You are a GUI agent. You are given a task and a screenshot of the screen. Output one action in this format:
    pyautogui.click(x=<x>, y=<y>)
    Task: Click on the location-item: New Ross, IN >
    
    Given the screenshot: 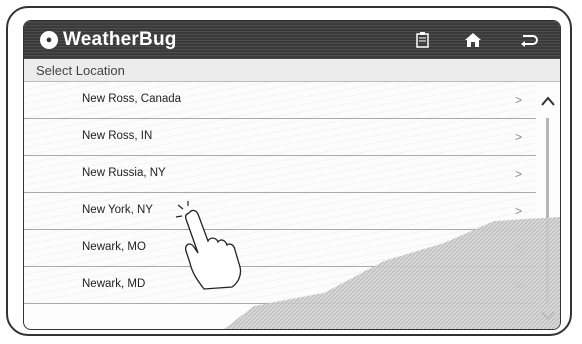 What is the action you would take?
    pyautogui.click(x=280, y=137)
    